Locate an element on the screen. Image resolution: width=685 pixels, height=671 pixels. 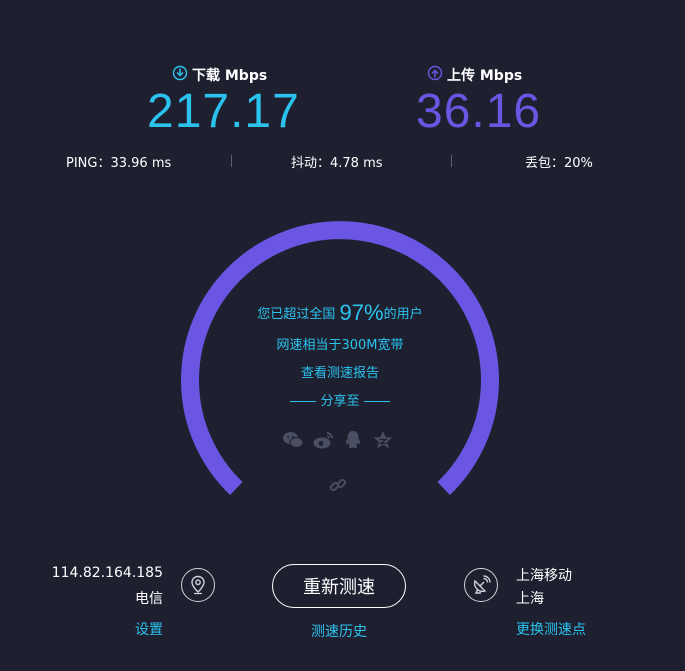
upload-speed-value: 36.16 is located at coordinates (479, 111).